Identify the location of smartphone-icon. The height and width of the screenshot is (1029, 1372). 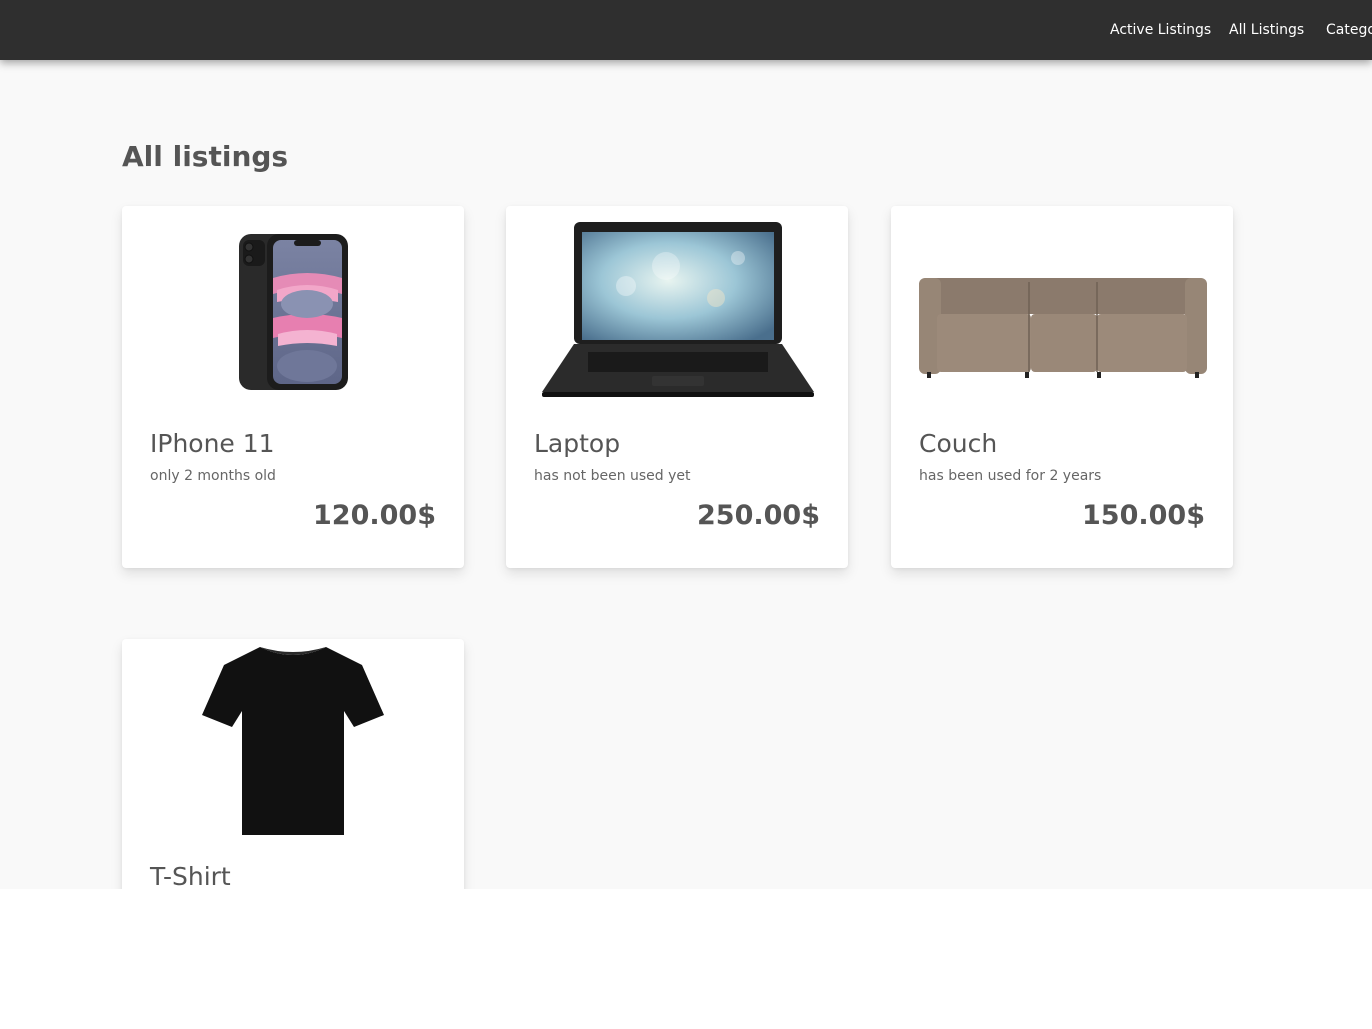
(293, 312).